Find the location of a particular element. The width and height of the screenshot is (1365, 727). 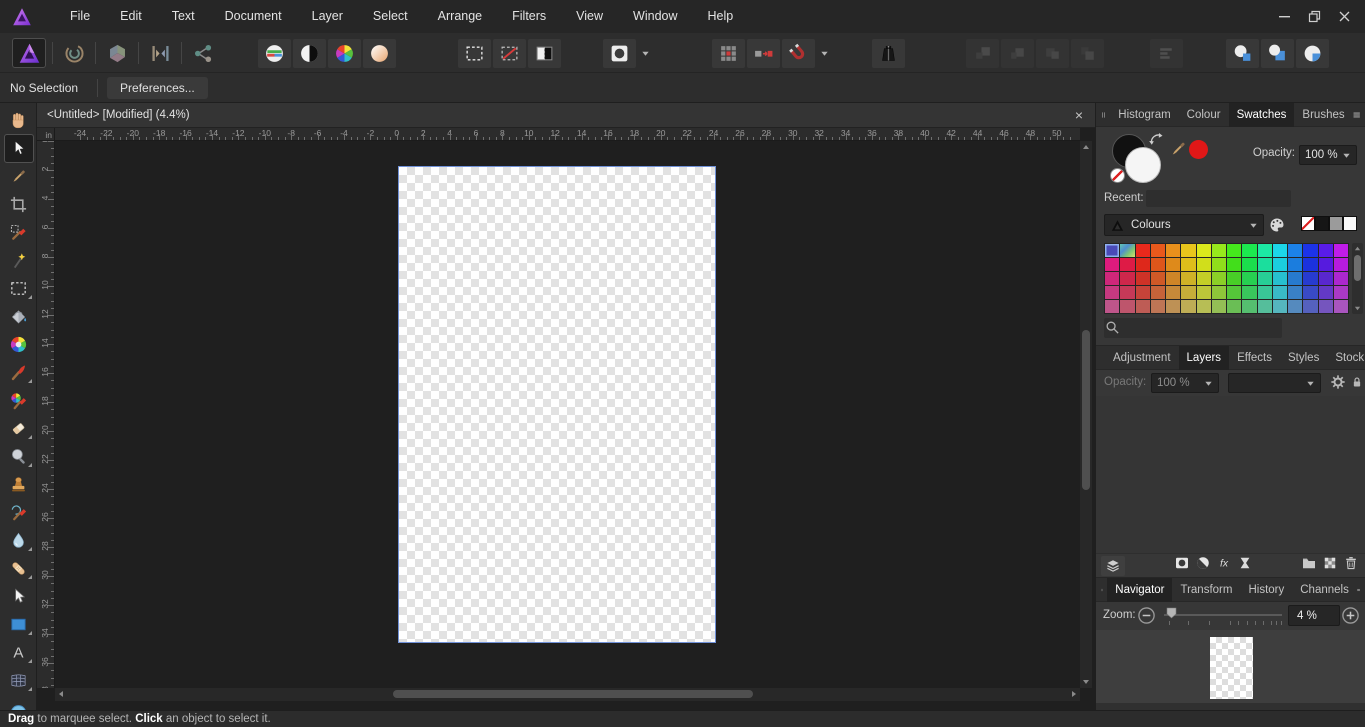

opacity-dropdown: 100 % is located at coordinates (1328, 155).